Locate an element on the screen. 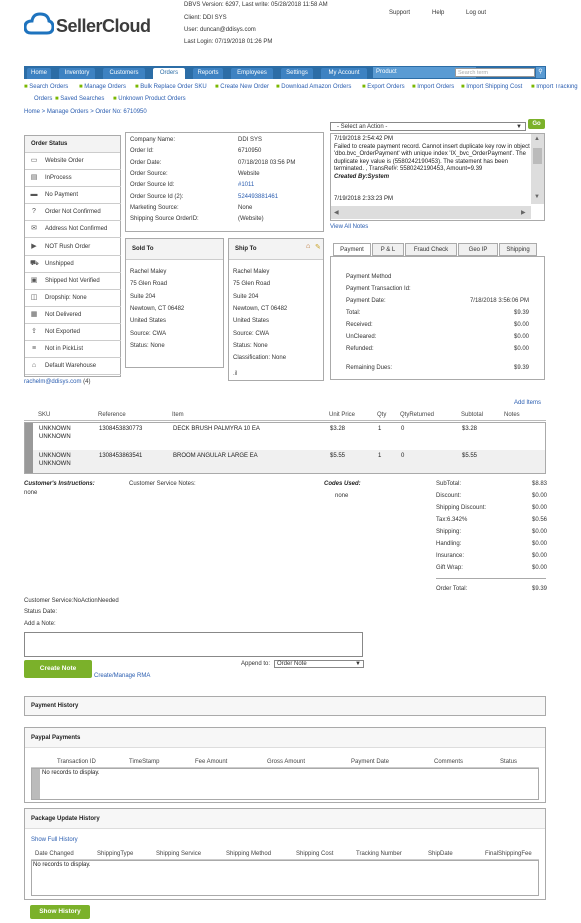  status-item: ⛟ Unshipped is located at coordinates (73, 264).